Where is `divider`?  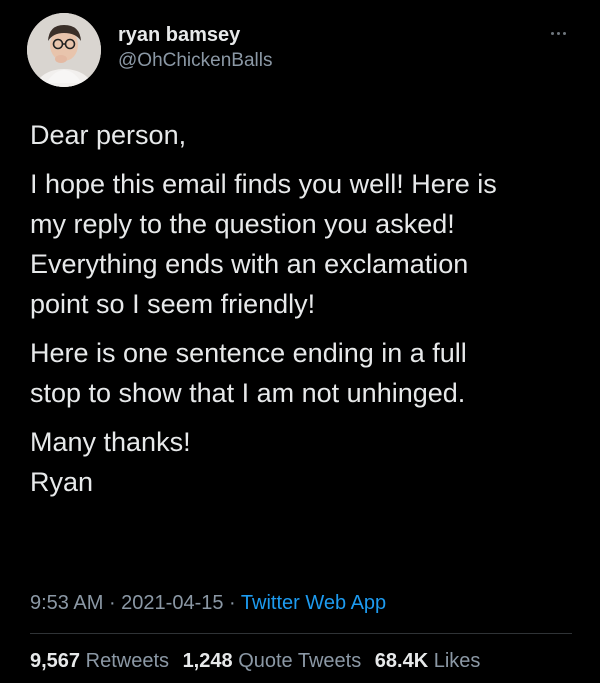 divider is located at coordinates (301, 633).